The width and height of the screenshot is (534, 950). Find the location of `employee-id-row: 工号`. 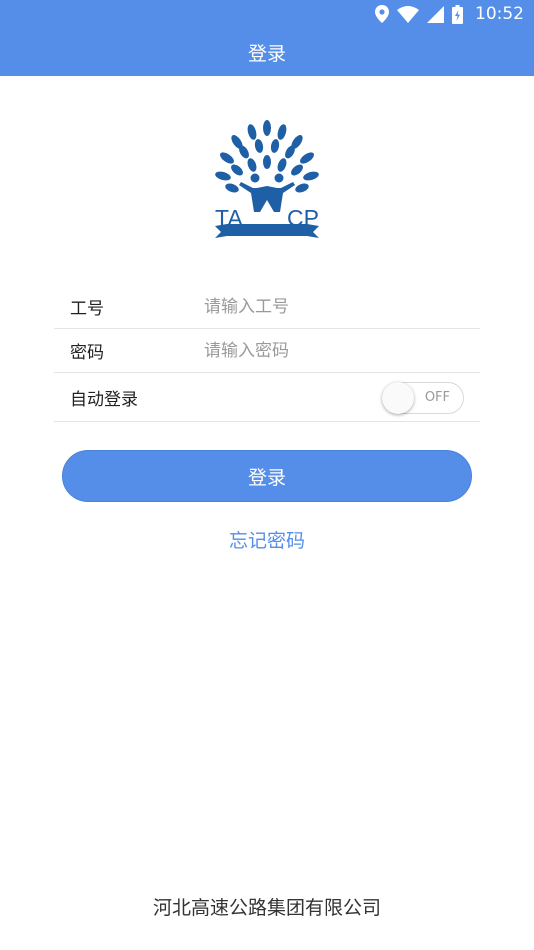

employee-id-row: 工号 is located at coordinates (267, 307).